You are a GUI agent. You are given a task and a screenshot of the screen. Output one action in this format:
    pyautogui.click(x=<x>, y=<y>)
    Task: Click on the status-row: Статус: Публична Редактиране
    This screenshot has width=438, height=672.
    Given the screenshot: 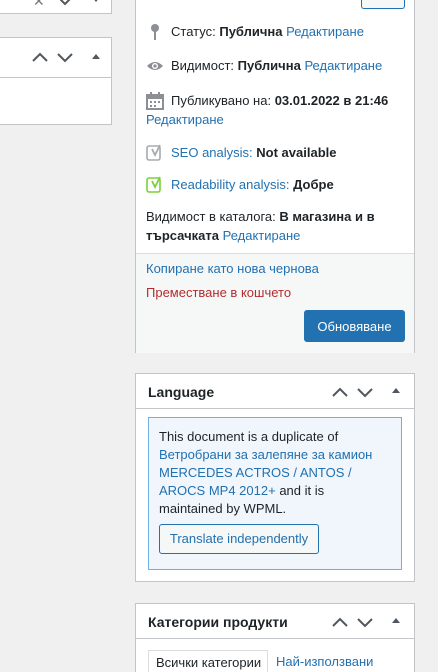 What is the action you would take?
    pyautogui.click(x=255, y=31)
    